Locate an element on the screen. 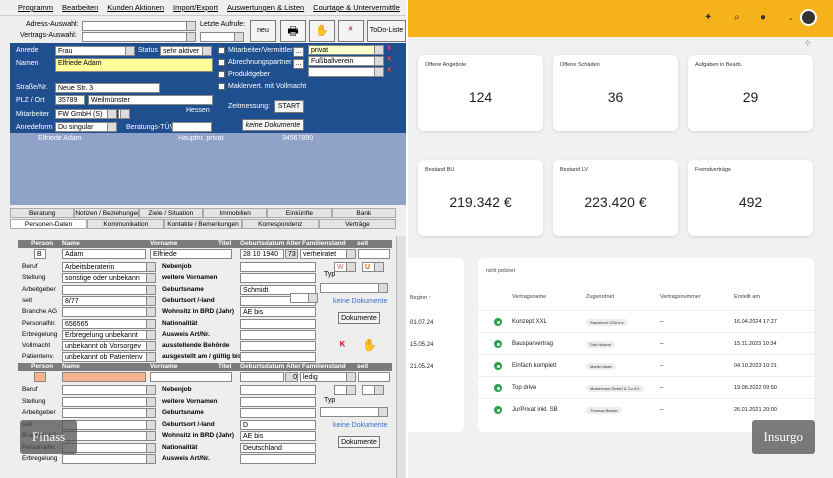 The image size is (833, 478). status-select: sehr aktiver is located at coordinates (186, 51).